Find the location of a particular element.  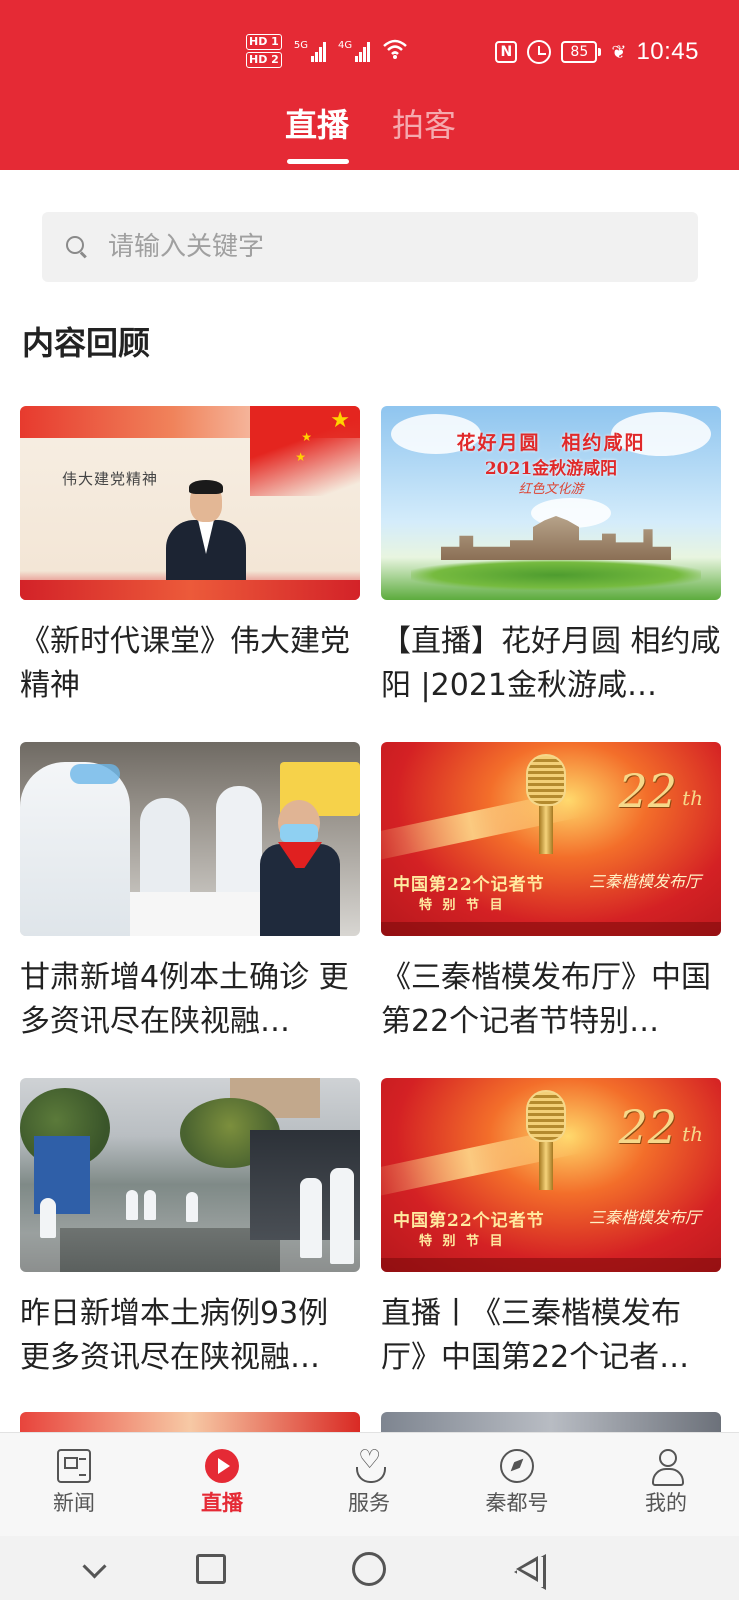

tab-live: 直播 is located at coordinates (317, 125).